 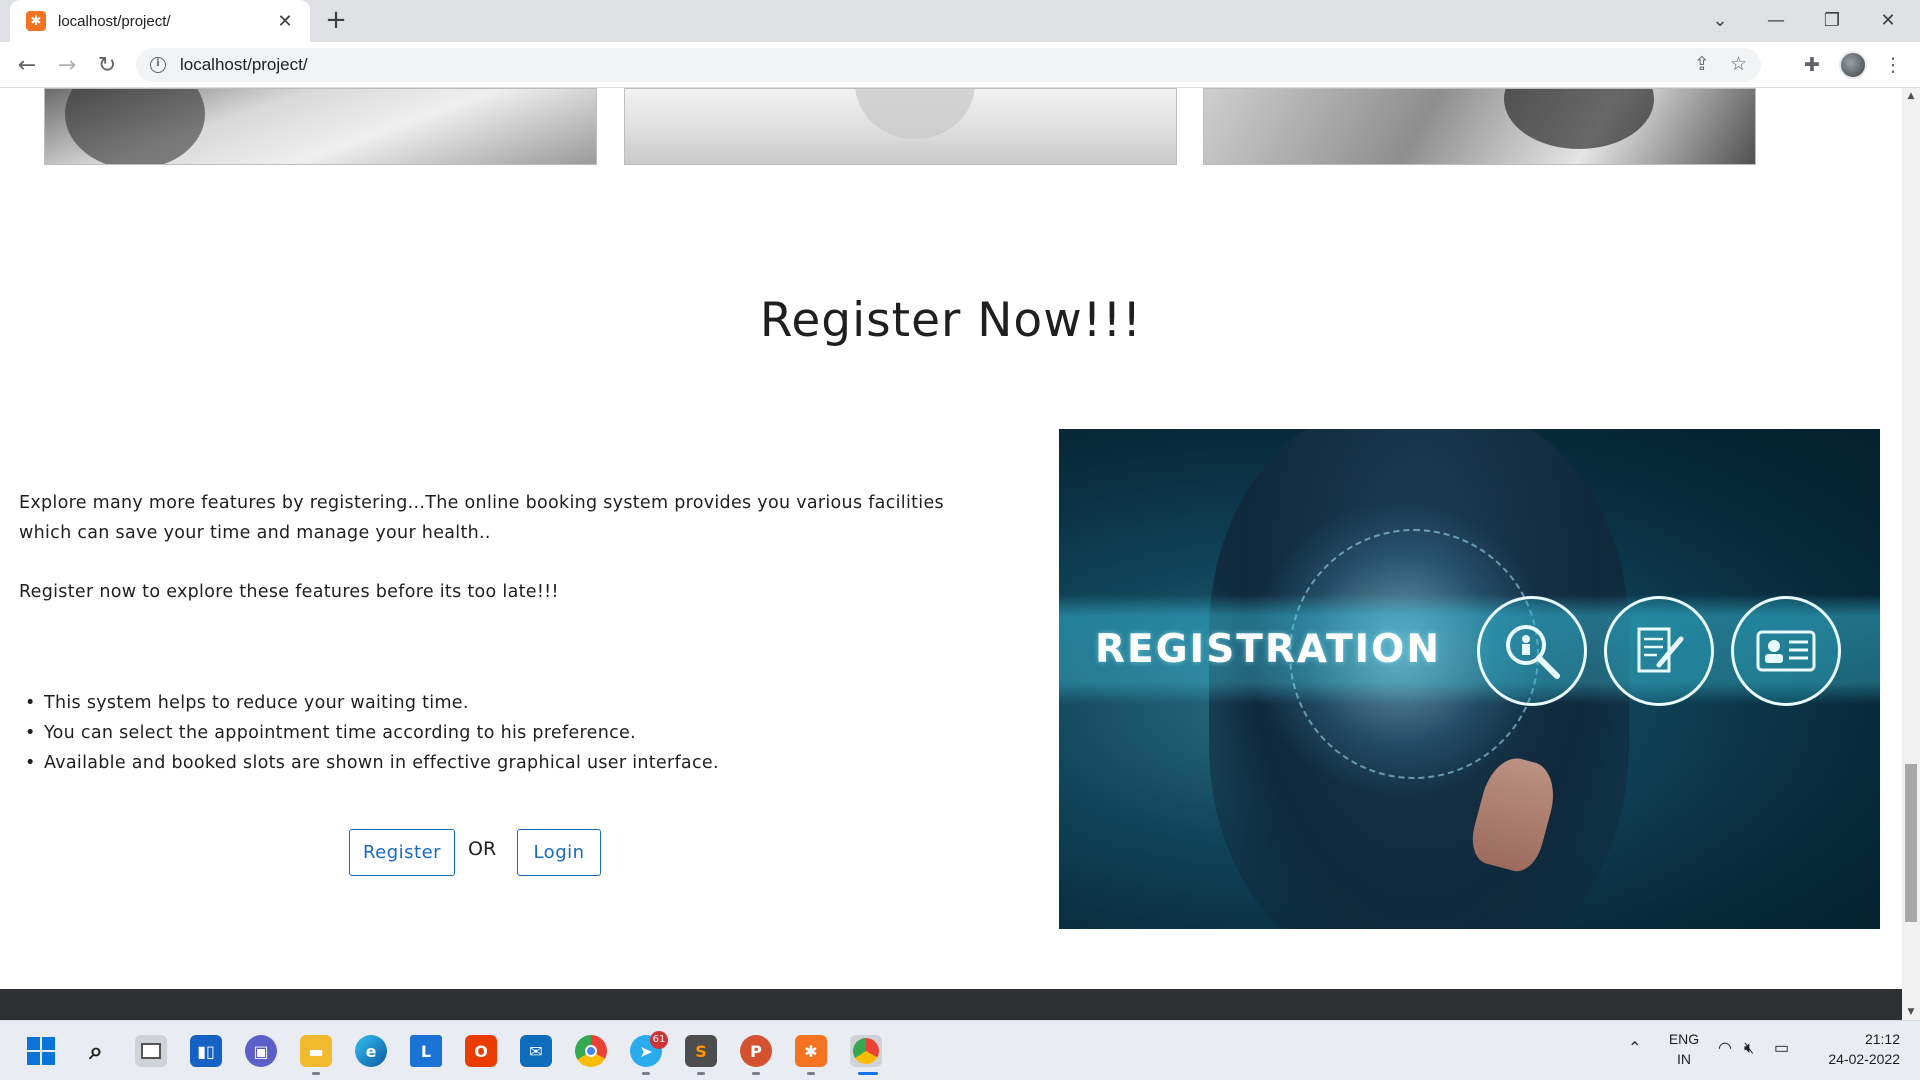 What do you see at coordinates (1684, 1049) in the screenshot?
I see `language-indicator: ENG IN` at bounding box center [1684, 1049].